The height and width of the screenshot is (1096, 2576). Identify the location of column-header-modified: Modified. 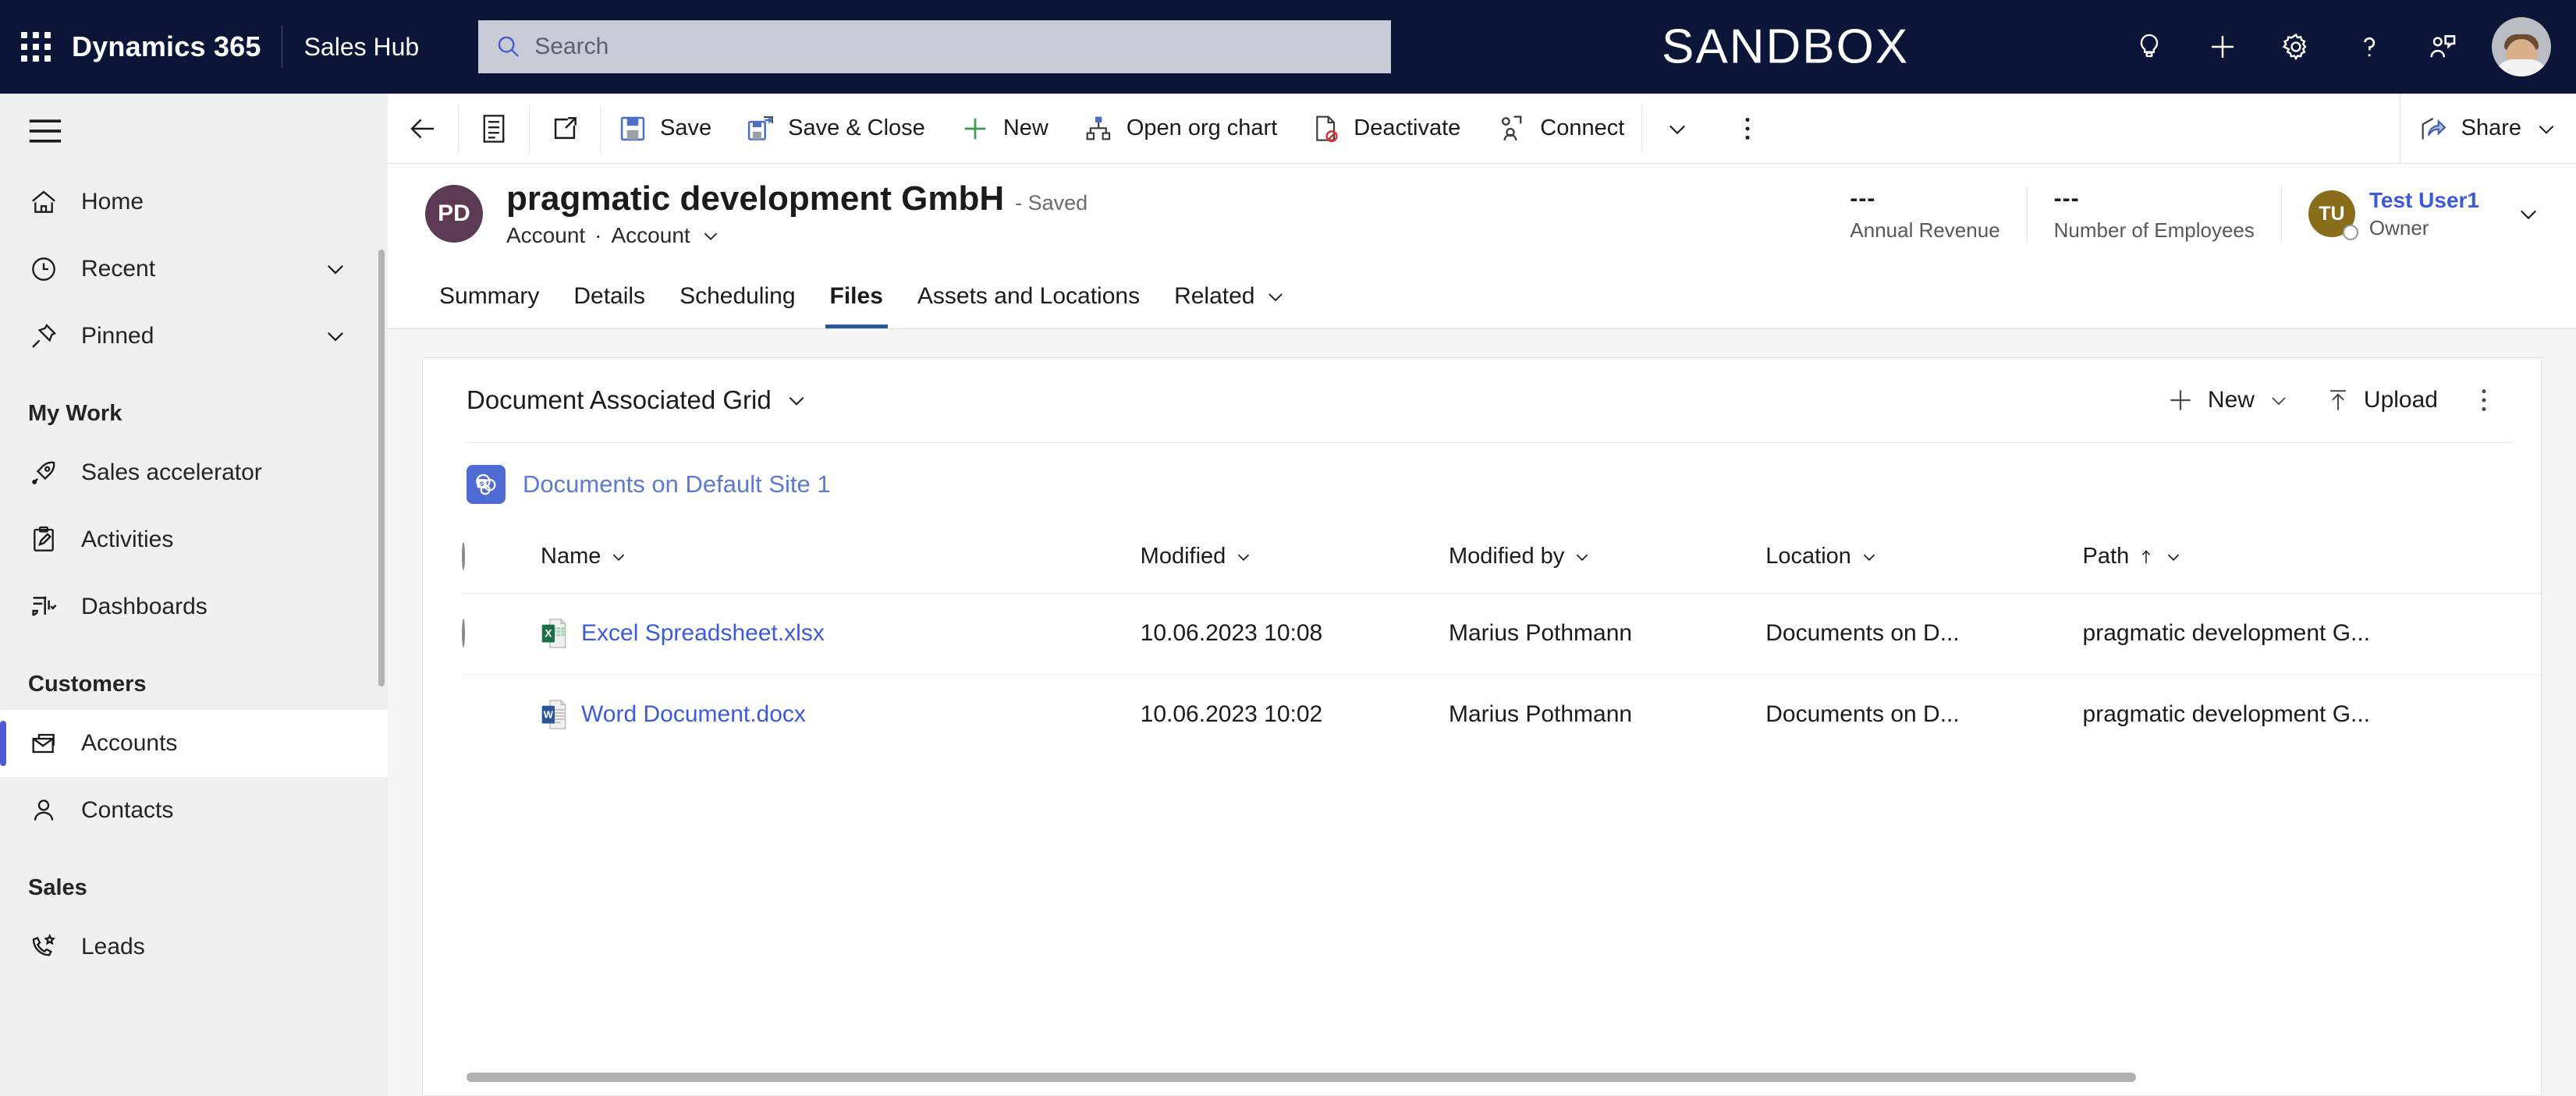
(1294, 557).